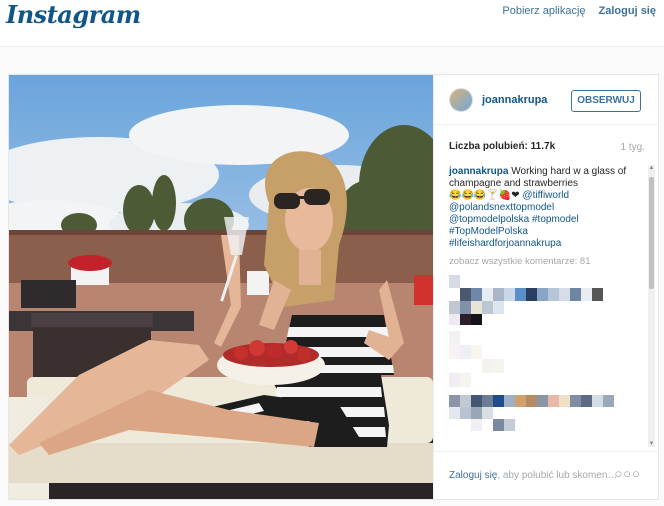  Describe the element at coordinates (488, 231) in the screenshot. I see `hashtag-topmodelpolska: #TopModelPolska` at that location.